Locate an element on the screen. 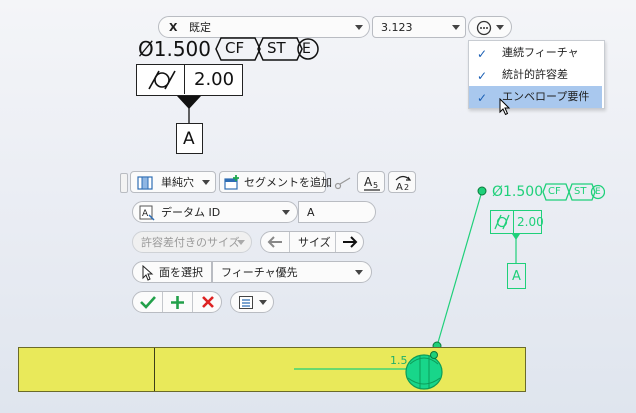 This screenshot has width=636, height=413. close-icon is located at coordinates (208, 302).